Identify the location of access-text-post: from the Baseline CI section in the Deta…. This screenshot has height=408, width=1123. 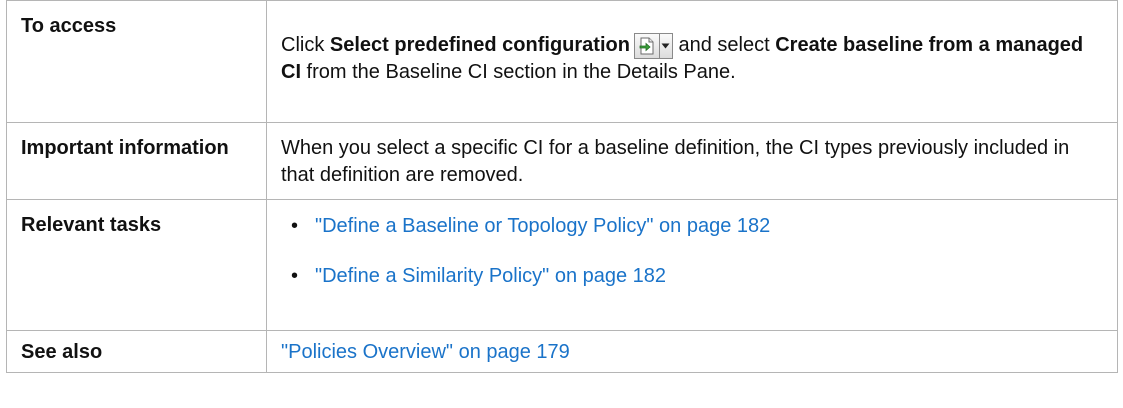
(518, 72).